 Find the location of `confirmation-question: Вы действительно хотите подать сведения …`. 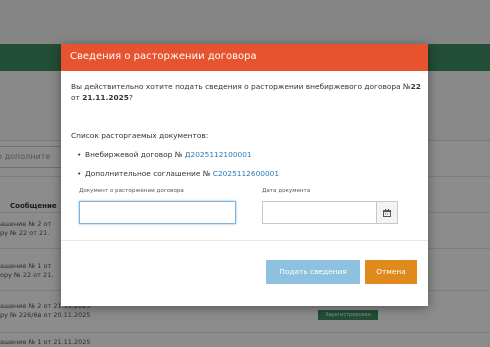

confirmation-question: Вы действительно хотите подать сведения … is located at coordinates (246, 92).